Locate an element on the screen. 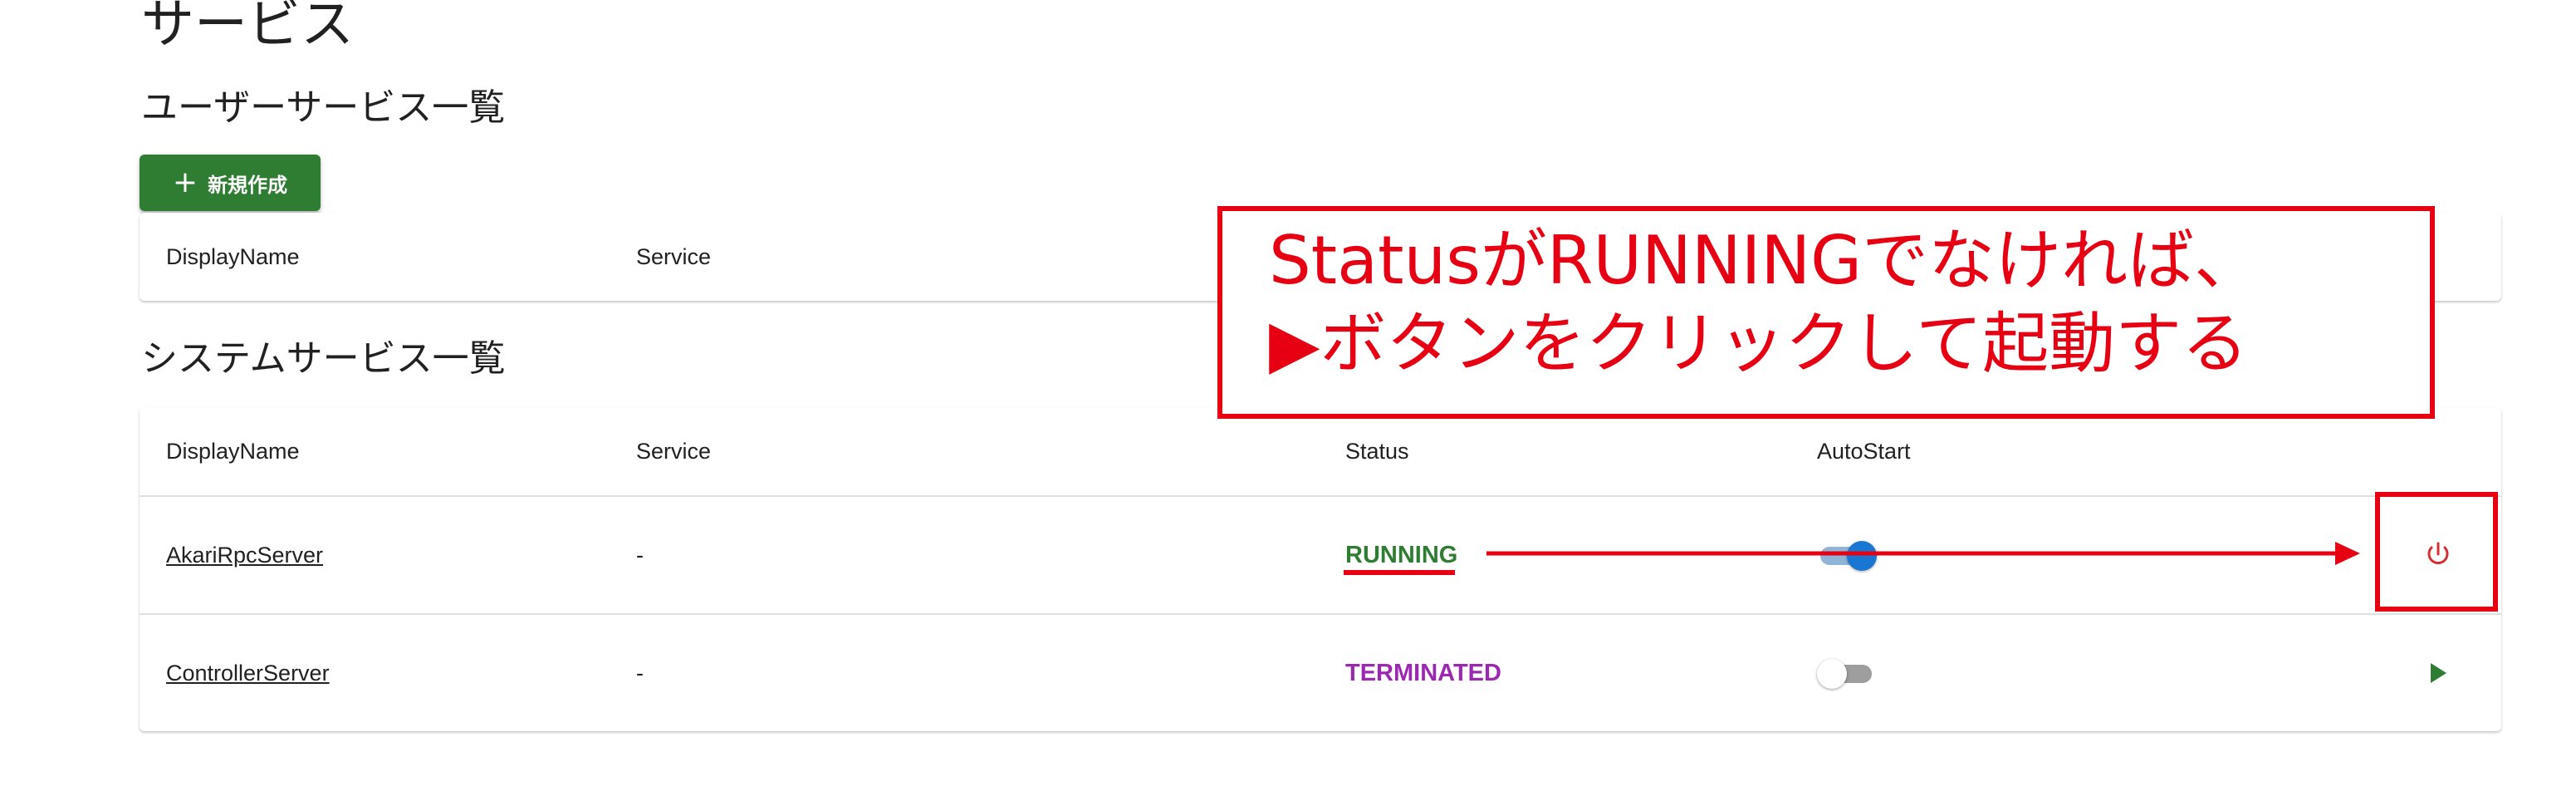 The width and height of the screenshot is (2576, 806). annotation-callout: StatusがRUNNINGでなければ、 ▶ボタンをクリックして起動する is located at coordinates (1826, 312).